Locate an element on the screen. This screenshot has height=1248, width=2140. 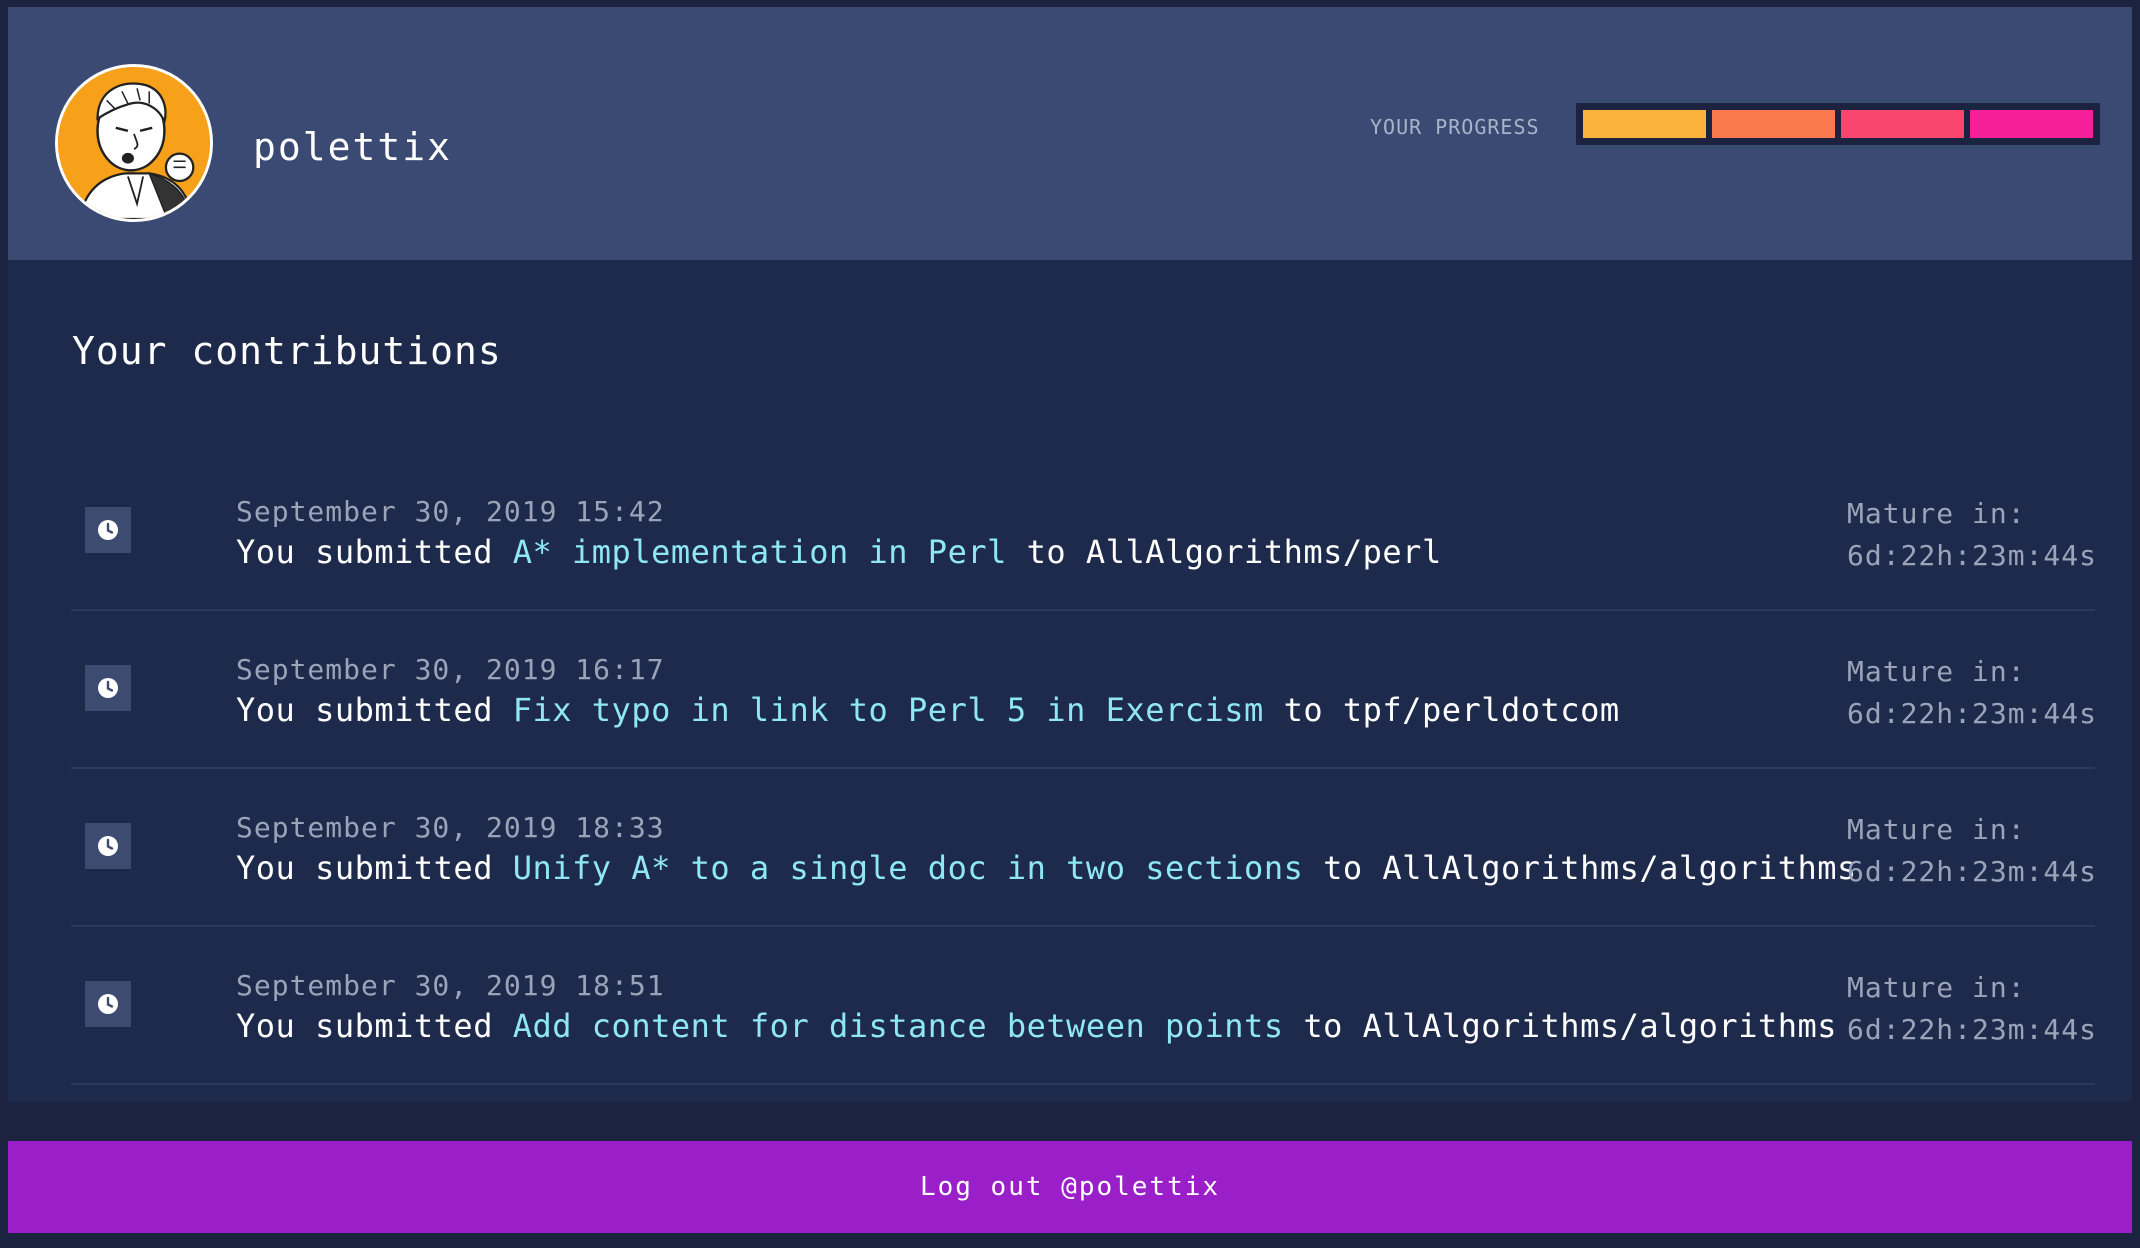
repository-name: tpf/perldotcom is located at coordinates (1481, 710).